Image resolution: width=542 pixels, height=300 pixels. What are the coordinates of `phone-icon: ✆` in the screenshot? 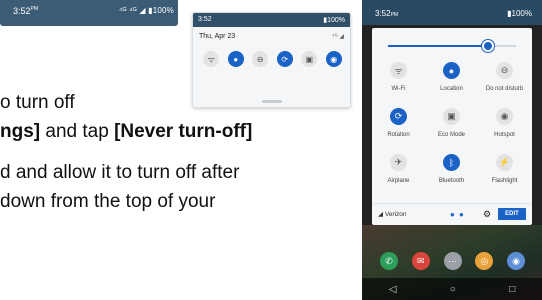 It's located at (389, 261).